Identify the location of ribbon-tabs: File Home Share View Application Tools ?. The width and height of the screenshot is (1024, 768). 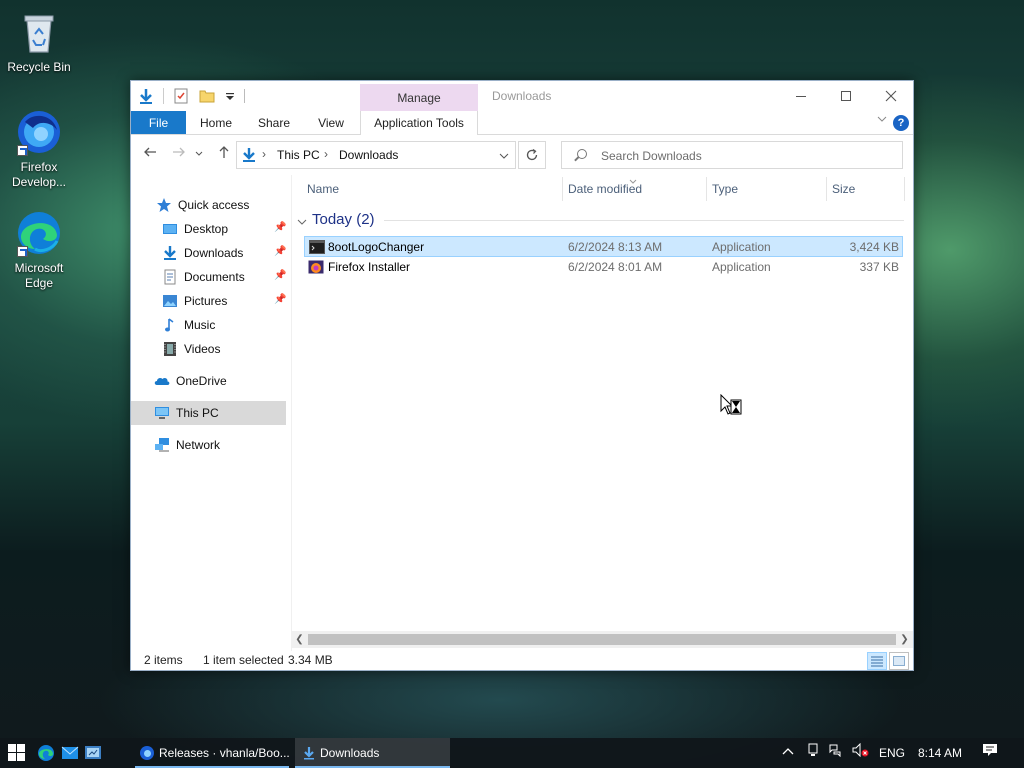
(522, 123).